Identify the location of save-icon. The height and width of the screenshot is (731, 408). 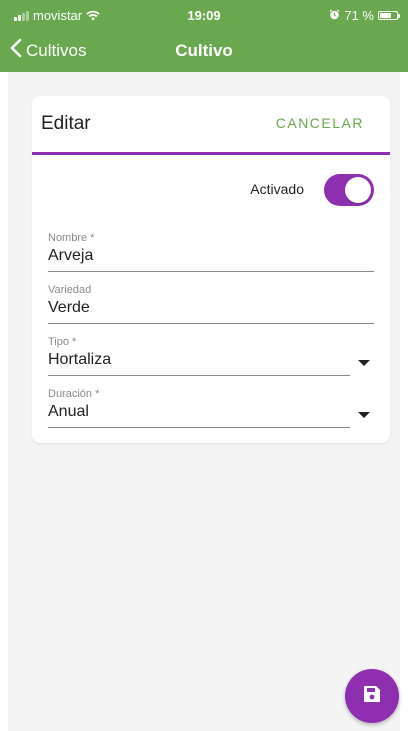
(372, 696).